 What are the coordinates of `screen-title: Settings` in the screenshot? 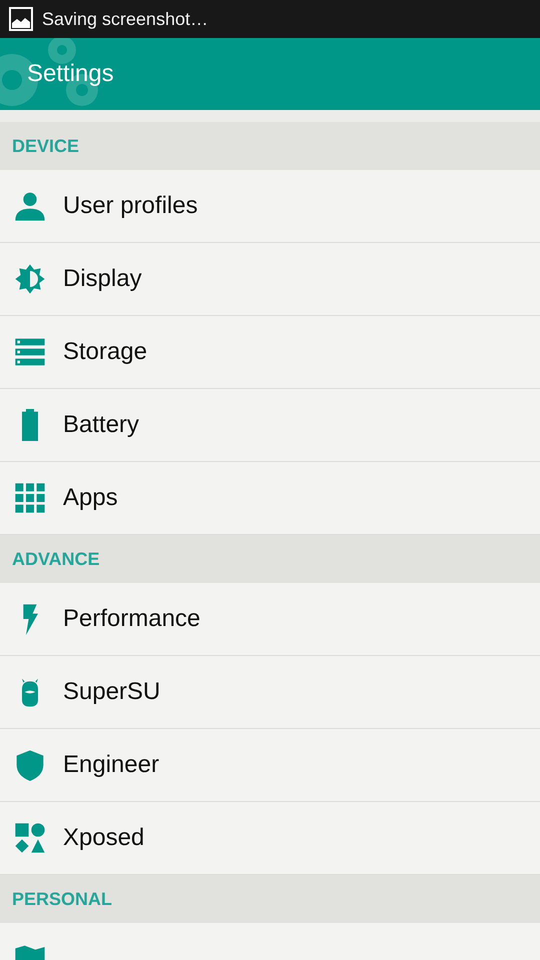 It's located at (70, 74).